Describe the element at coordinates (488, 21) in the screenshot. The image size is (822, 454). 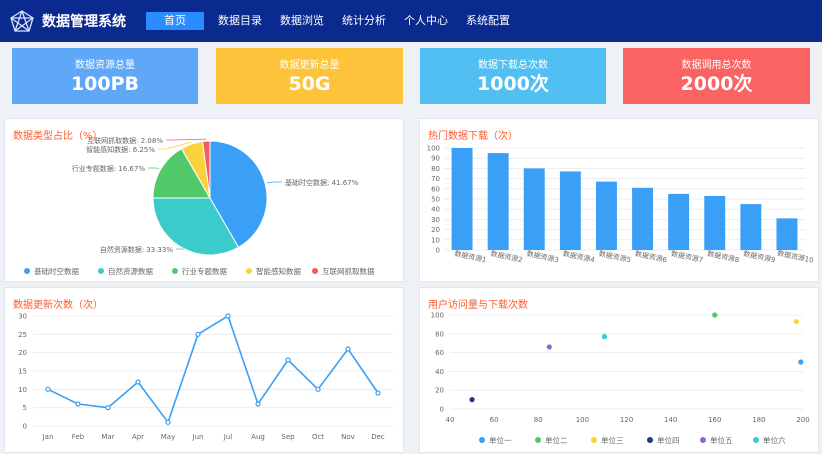
I see `nav-item-settings: 系统配置` at that location.